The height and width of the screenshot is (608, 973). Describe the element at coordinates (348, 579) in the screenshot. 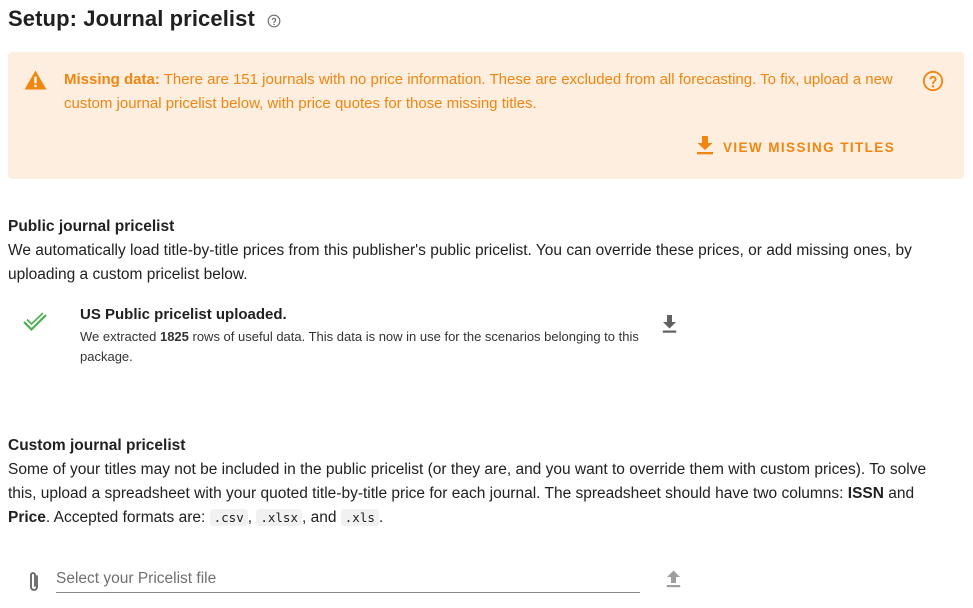

I see `pricelist-file-input` at that location.